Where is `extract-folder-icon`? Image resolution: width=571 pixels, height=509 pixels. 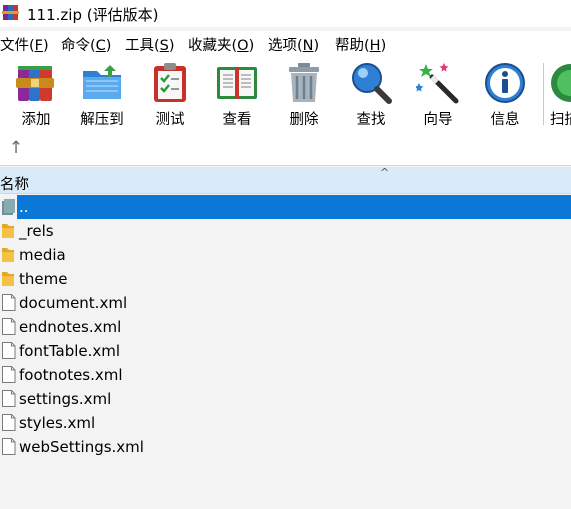 extract-folder-icon is located at coordinates (102, 82).